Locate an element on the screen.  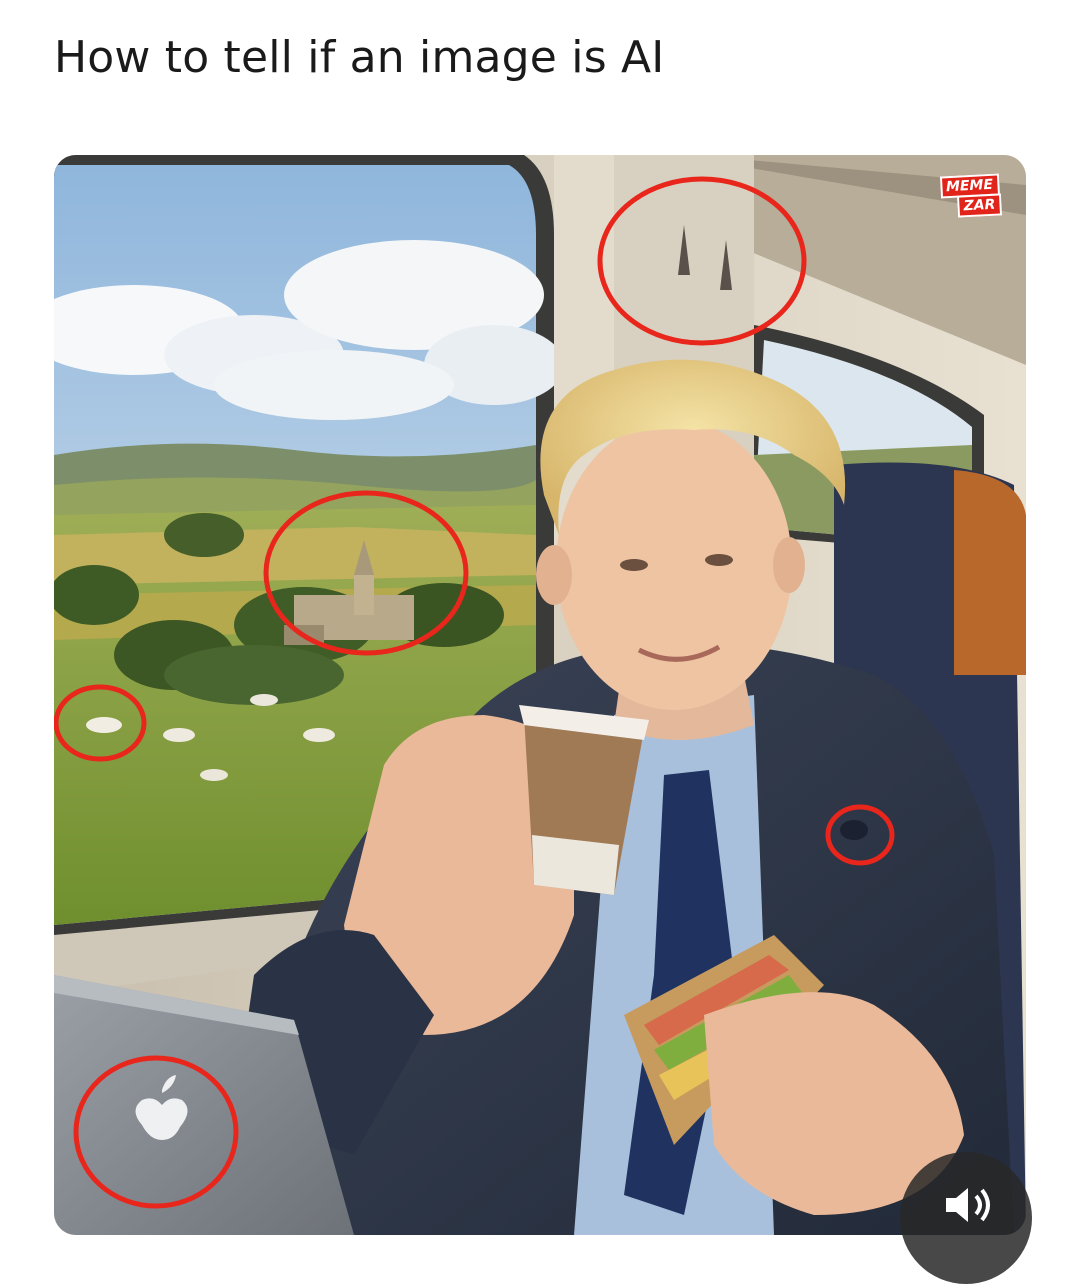
mute-toggle-button is located at coordinates (966, 1218).